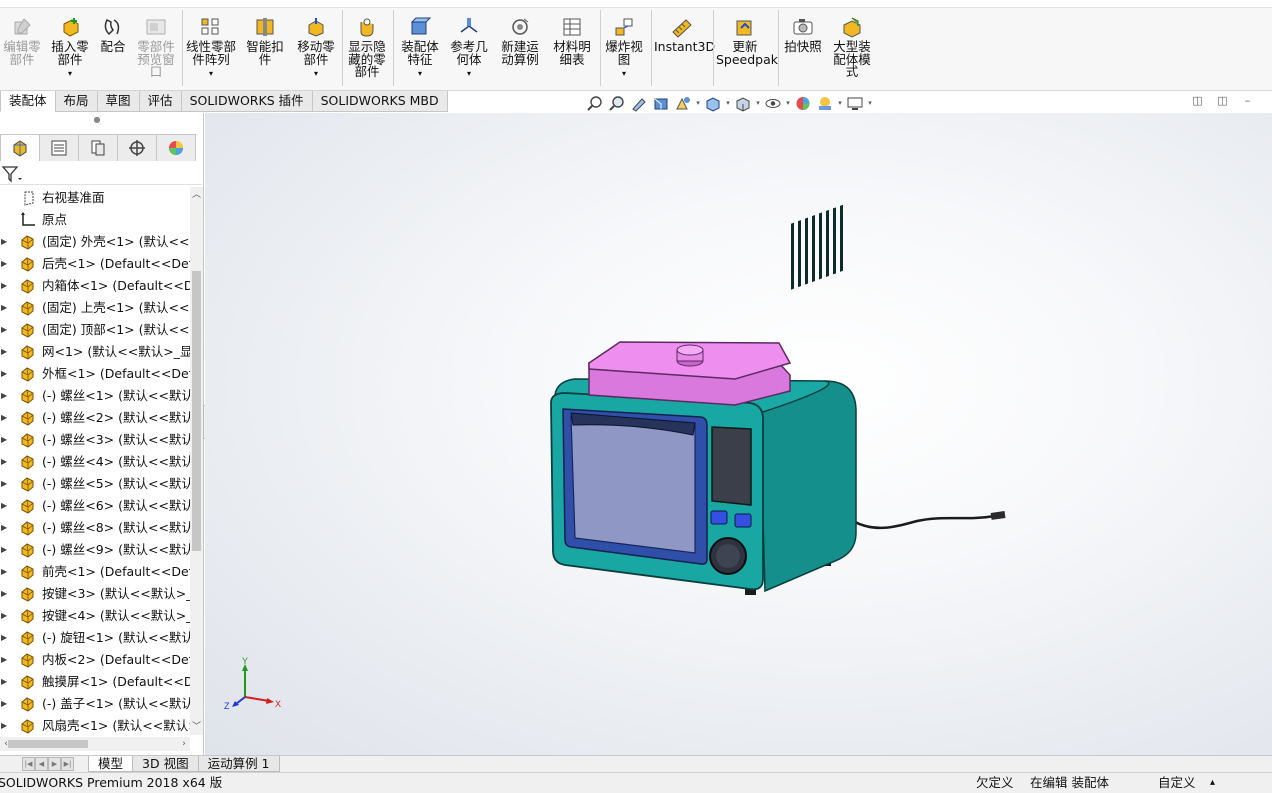 The width and height of the screenshot is (1272, 793). What do you see at coordinates (624, 50) in the screenshot?
I see `ribbon-button: 爆炸视 图 ▾` at bounding box center [624, 50].